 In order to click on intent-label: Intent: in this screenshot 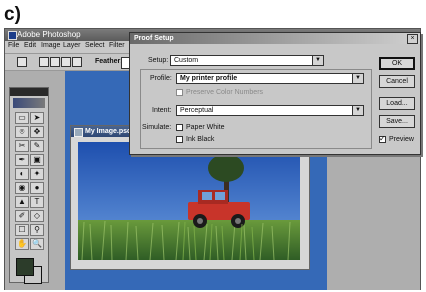, I will do `click(162, 110)`.